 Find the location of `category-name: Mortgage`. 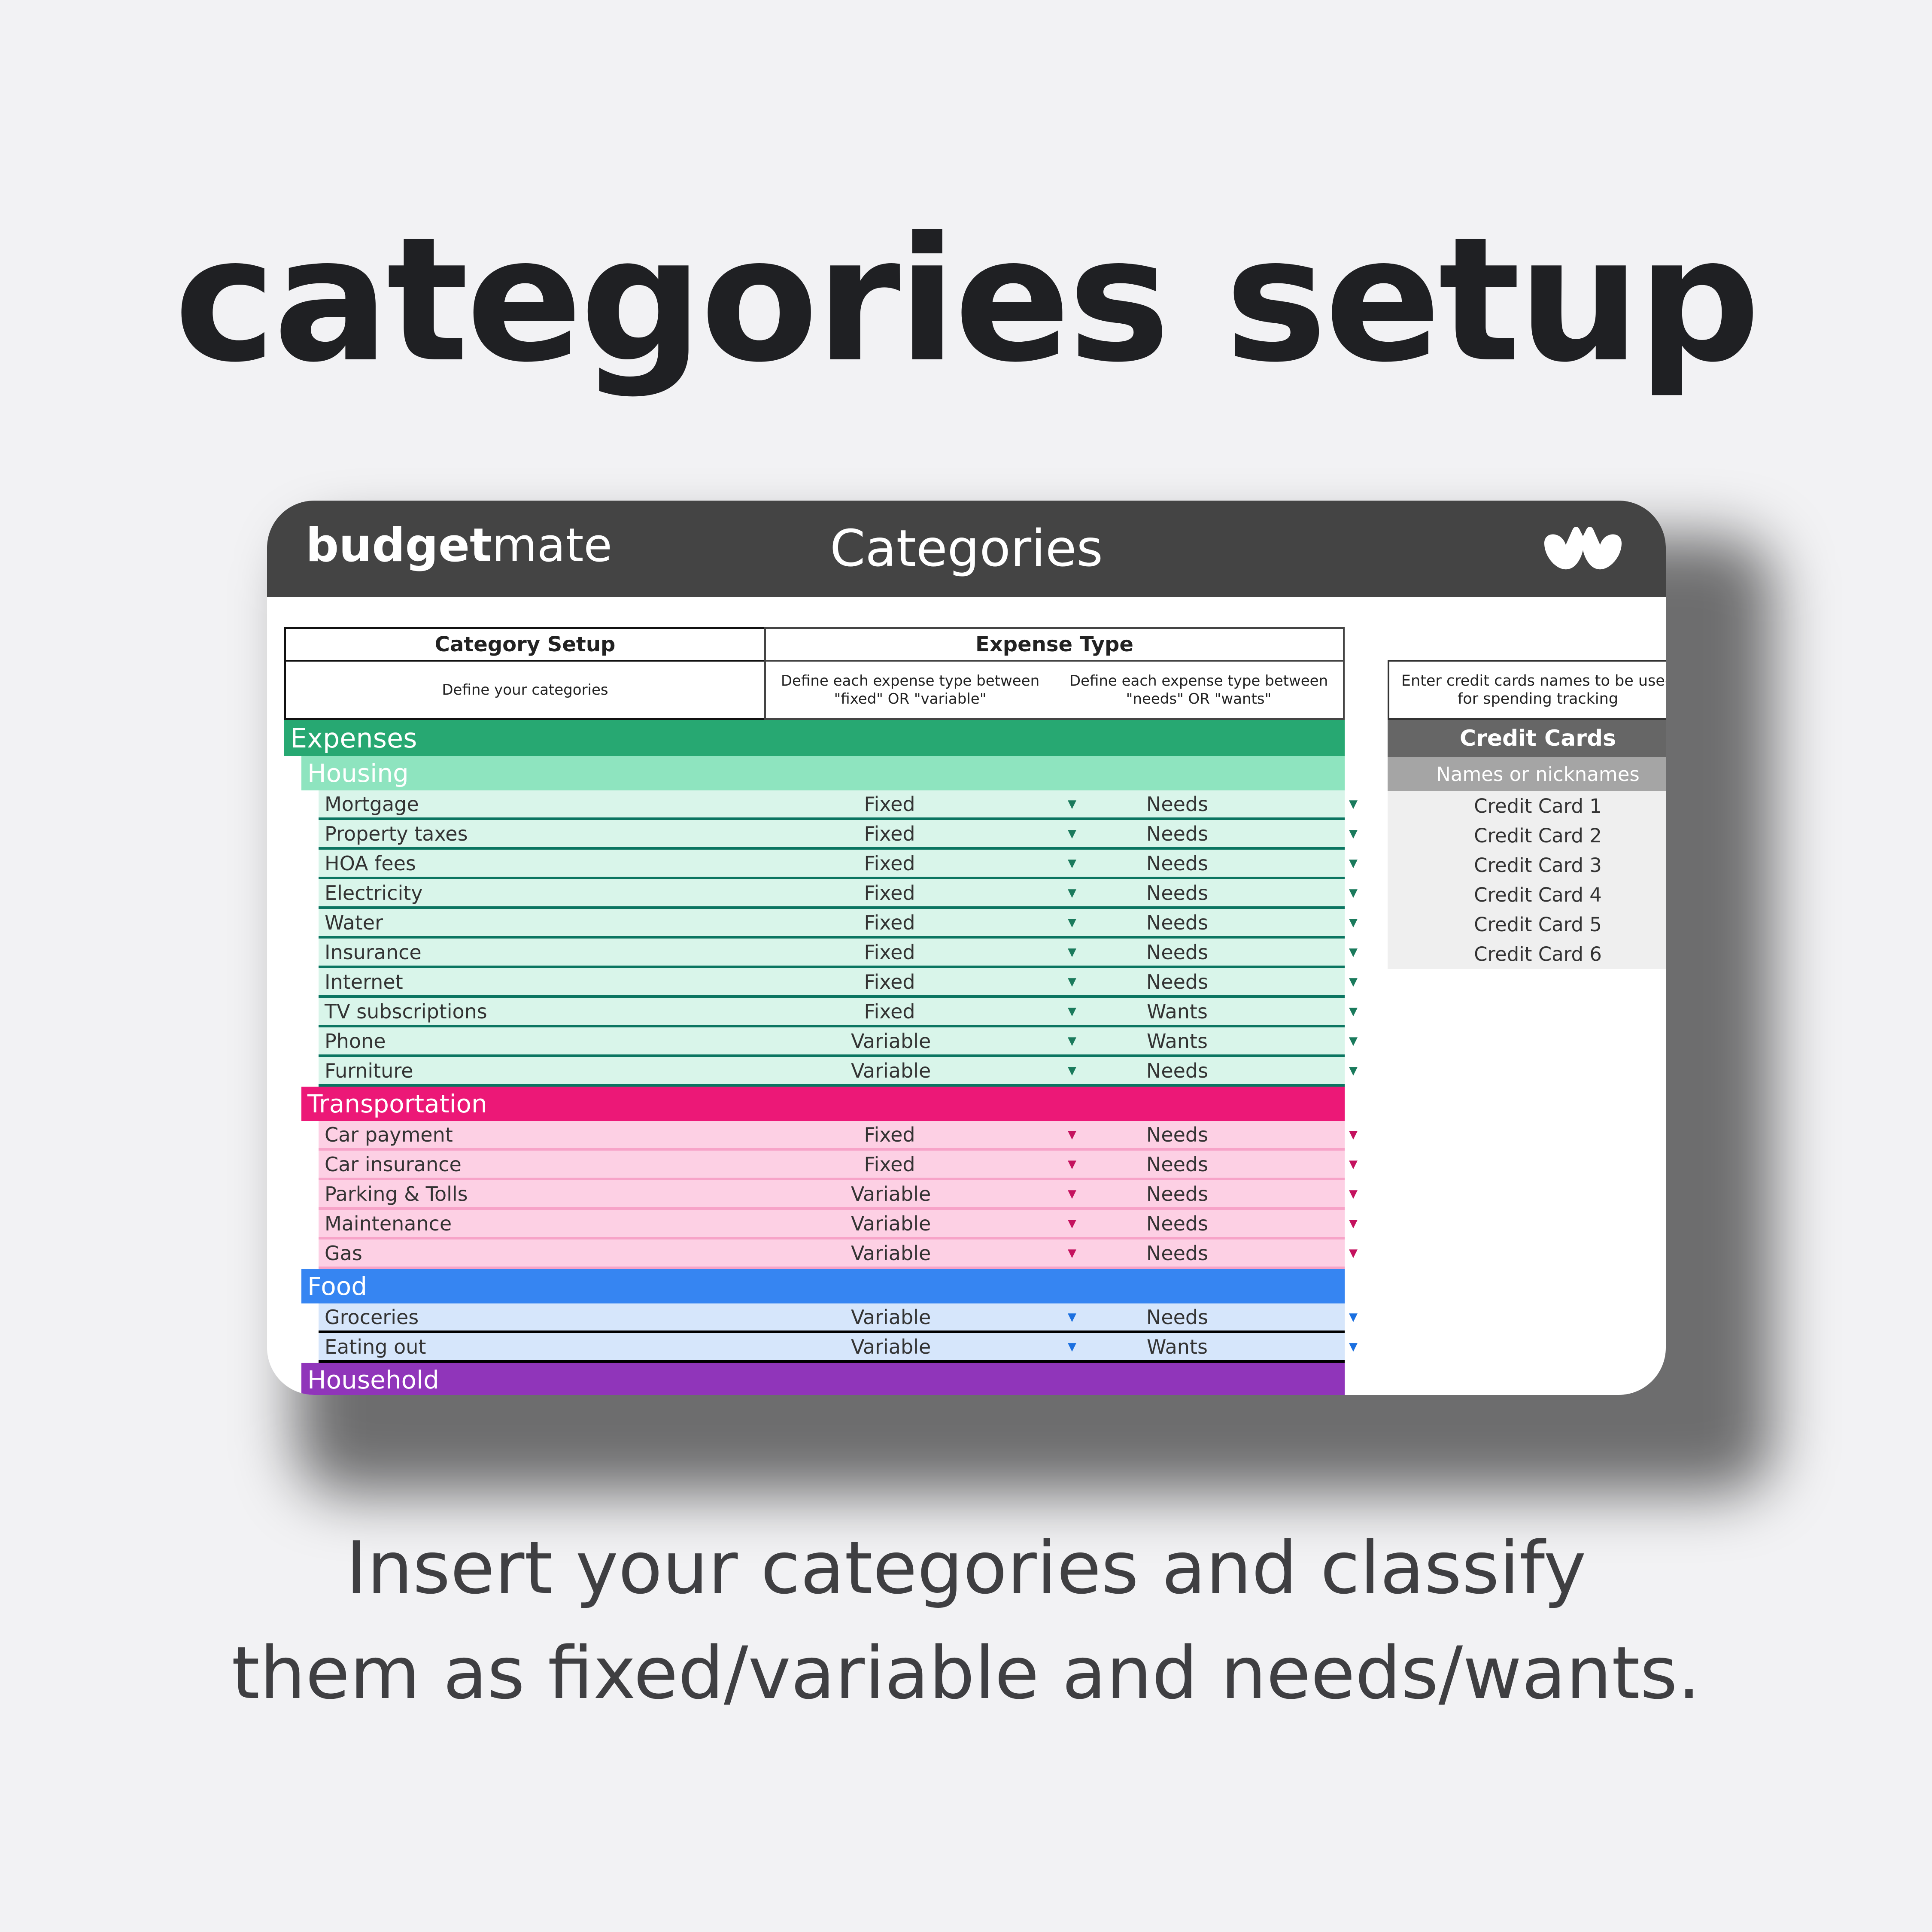

category-name: Mortgage is located at coordinates (372, 804).